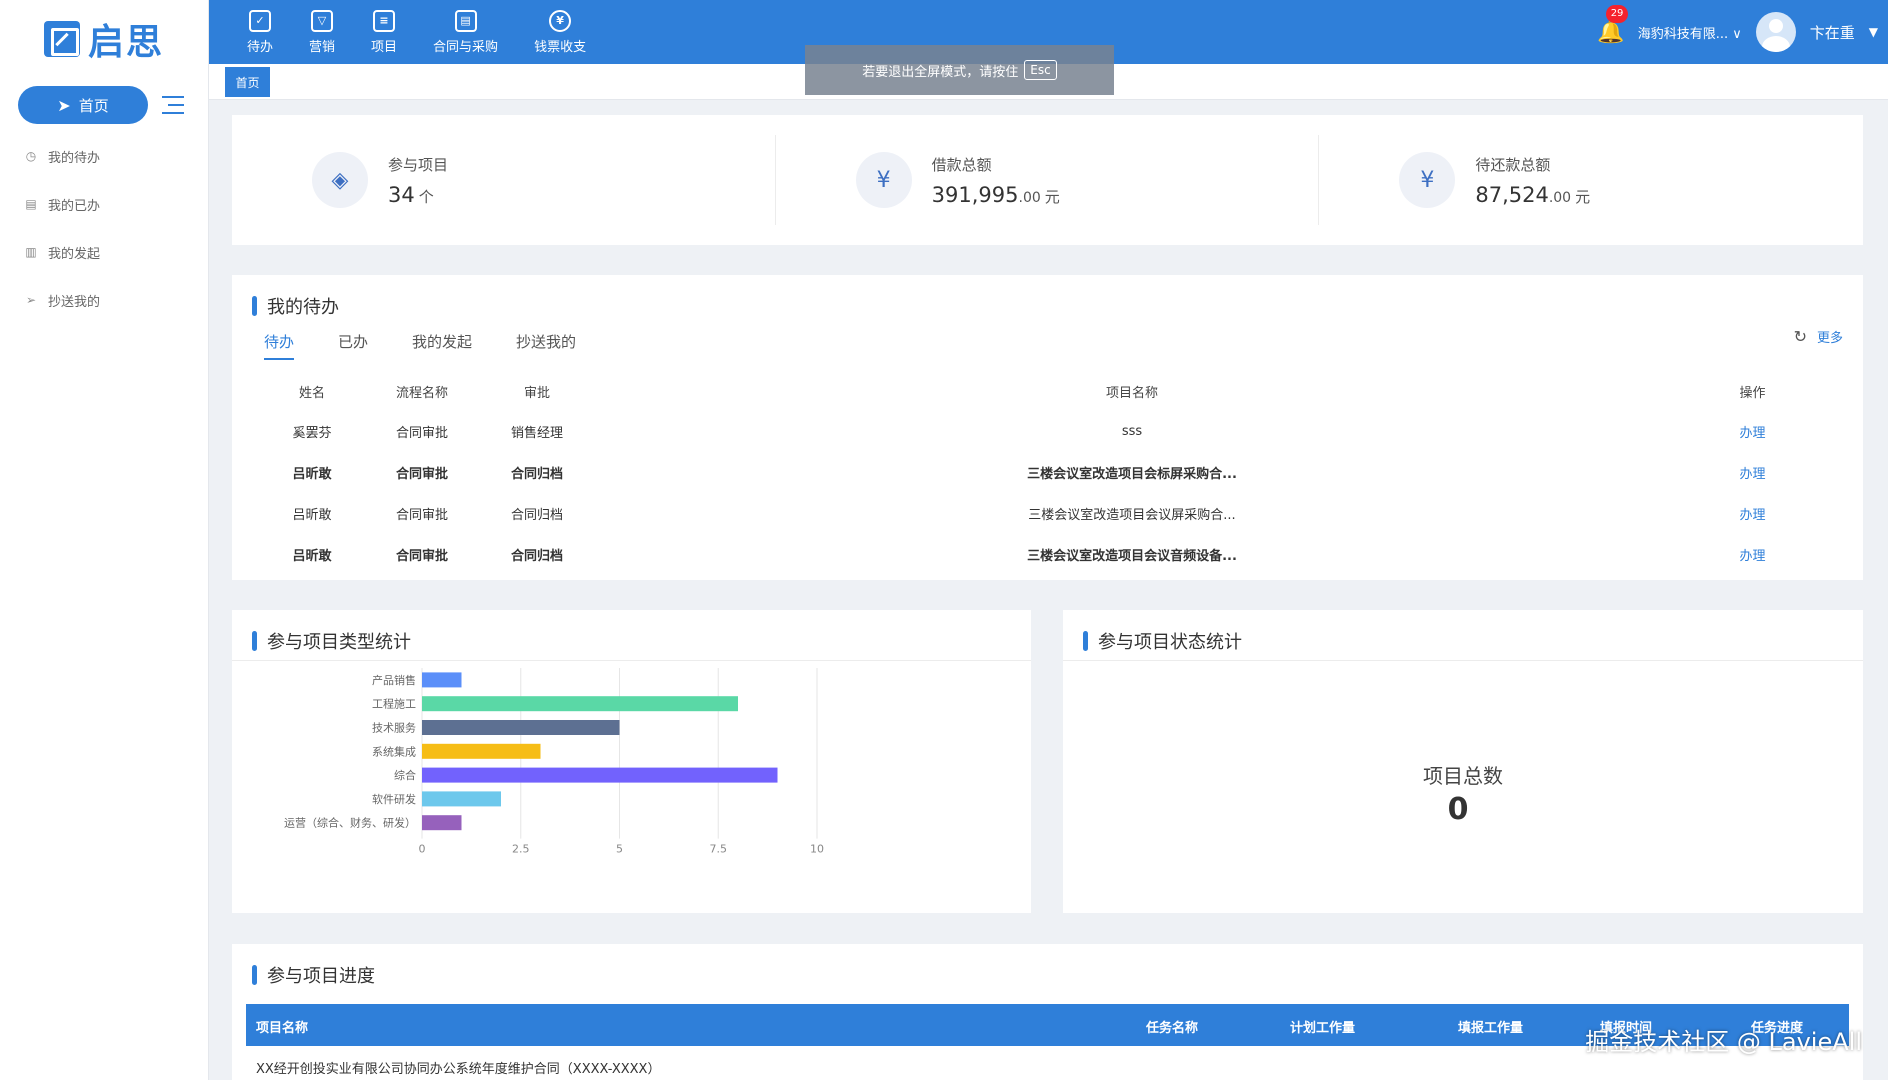 The image size is (1888, 1080). I want to click on home-button: ➤ 首页, so click(83, 105).